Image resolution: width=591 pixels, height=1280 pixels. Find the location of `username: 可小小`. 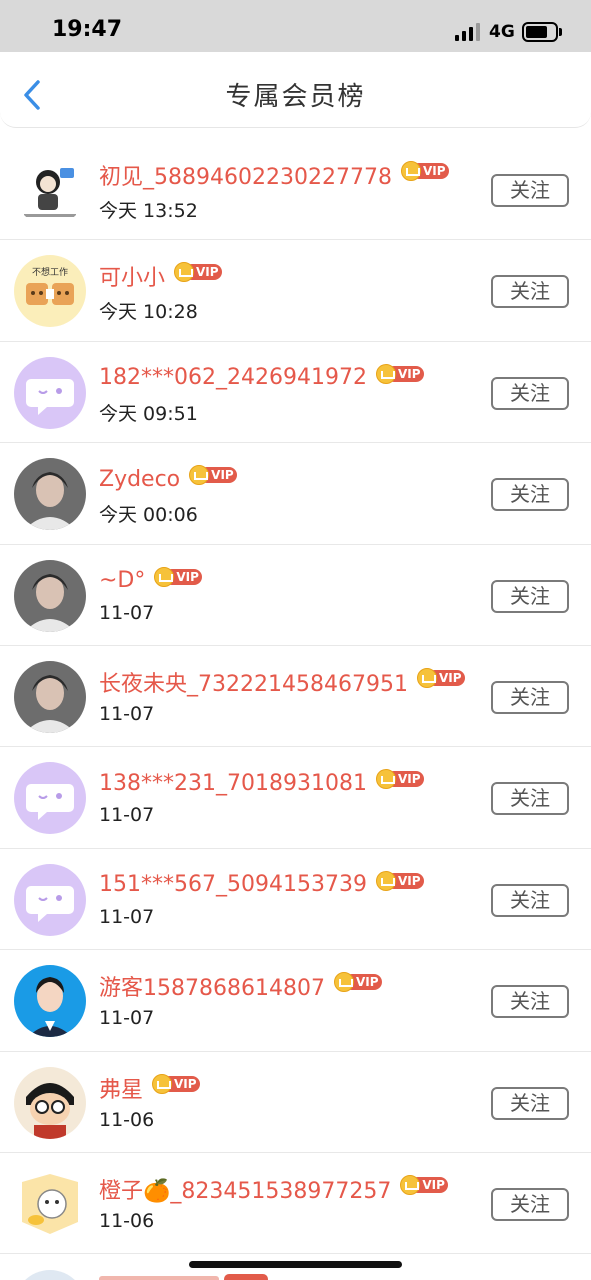

username: 可小小 is located at coordinates (132, 276).